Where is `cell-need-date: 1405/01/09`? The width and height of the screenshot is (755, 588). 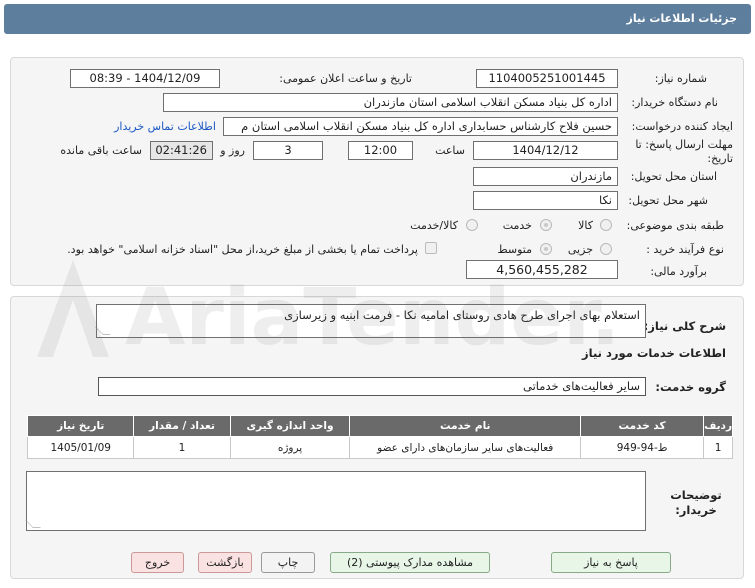
cell-need-date: 1405/01/09 is located at coordinates (80, 447).